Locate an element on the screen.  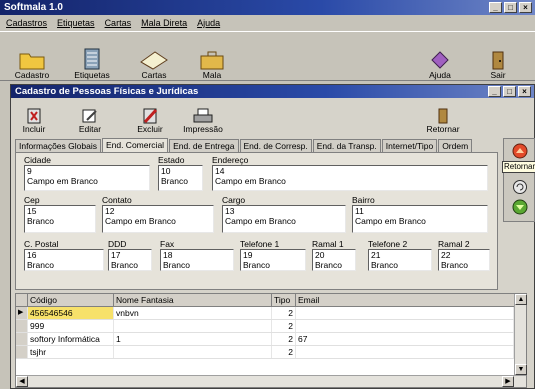
excluir-button: Excluir is located at coordinates (150, 118).